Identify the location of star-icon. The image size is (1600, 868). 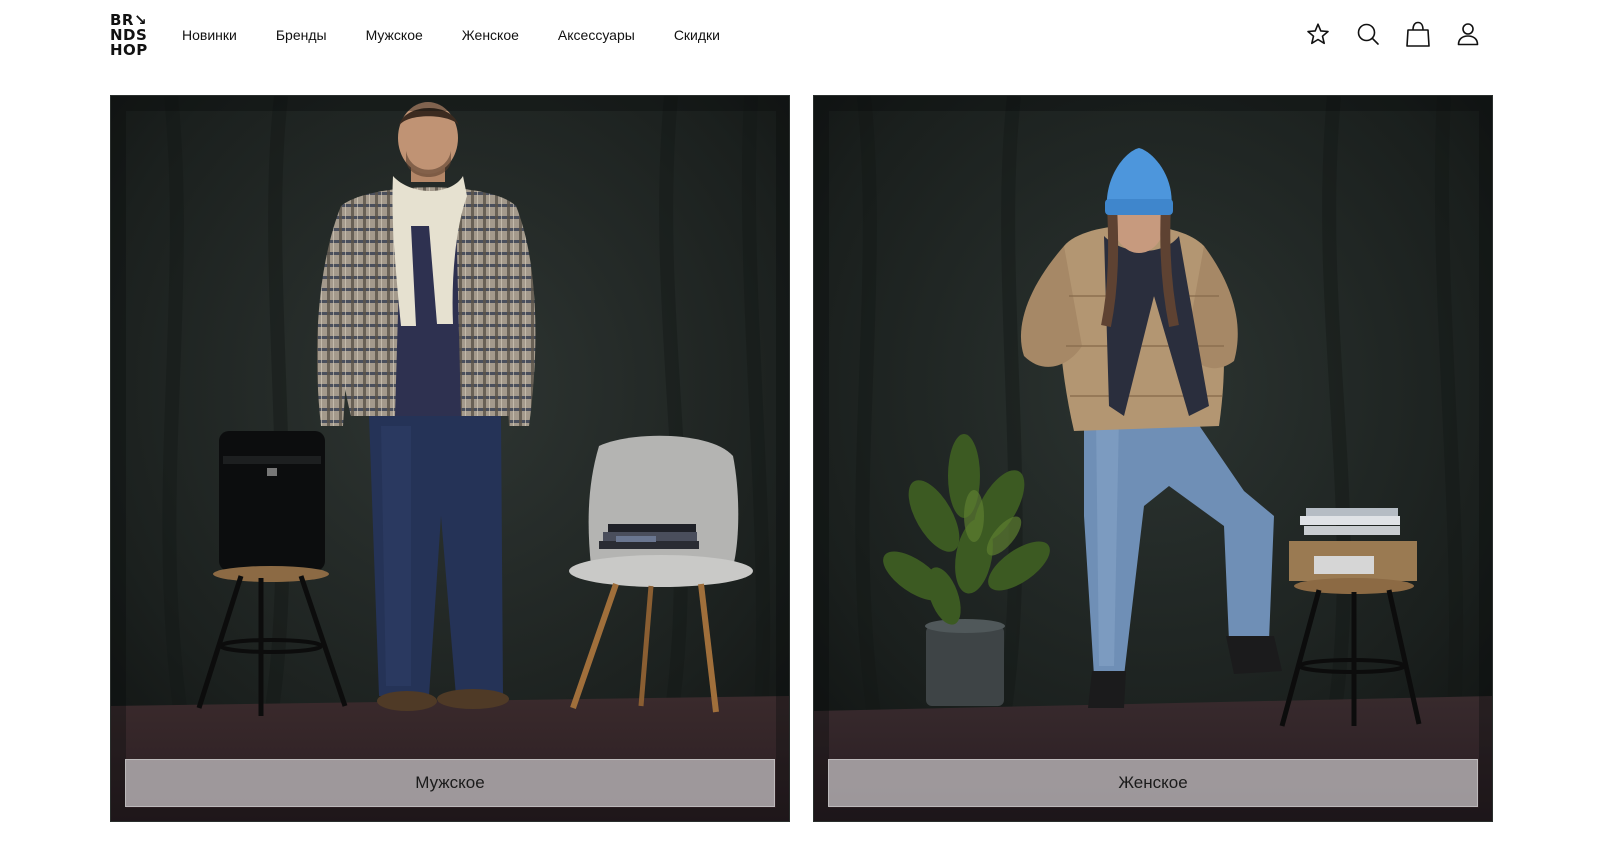
(1318, 34).